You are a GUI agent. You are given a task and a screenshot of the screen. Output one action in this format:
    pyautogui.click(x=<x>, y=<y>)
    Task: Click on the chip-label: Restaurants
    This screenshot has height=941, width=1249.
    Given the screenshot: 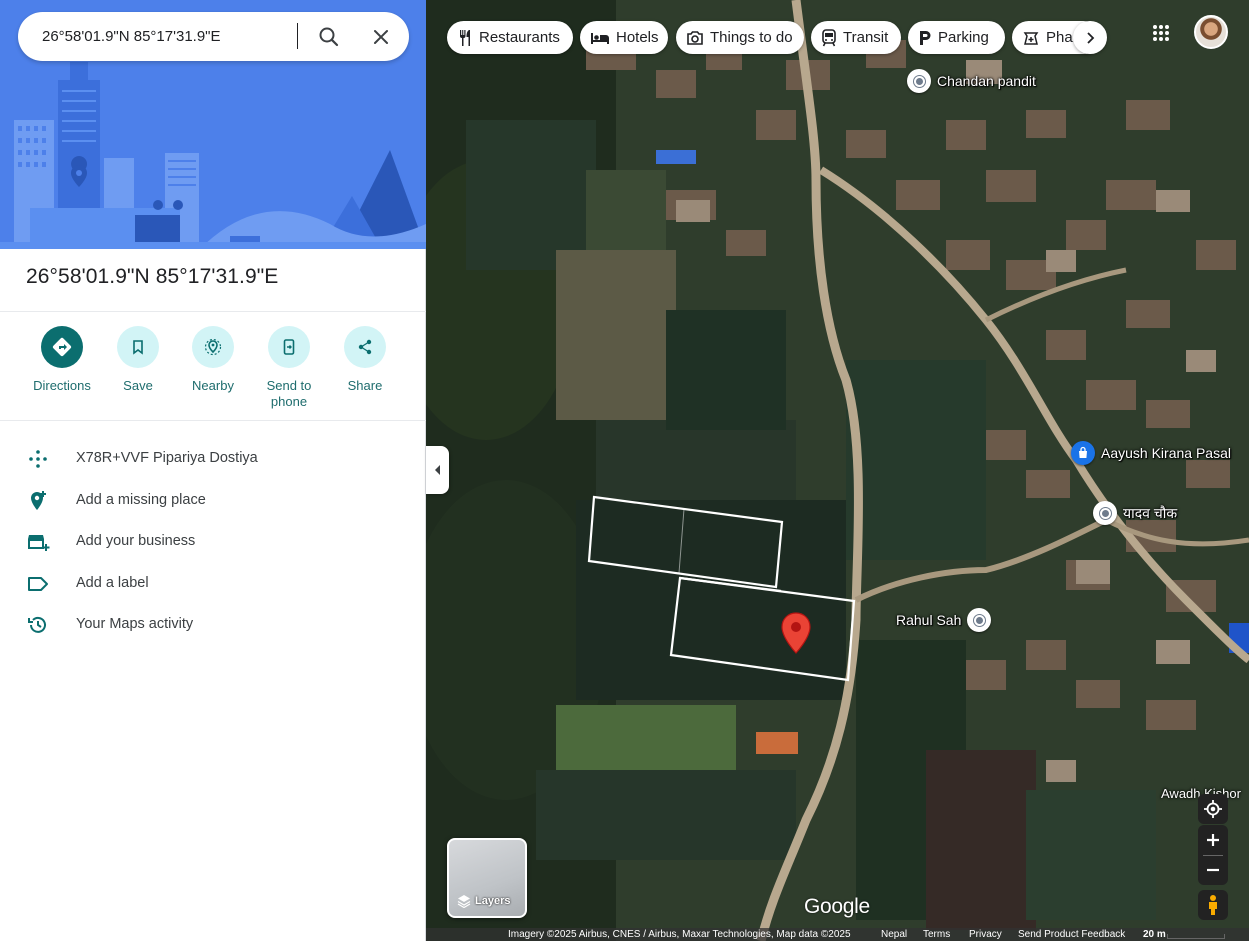 What is the action you would take?
    pyautogui.click(x=519, y=37)
    